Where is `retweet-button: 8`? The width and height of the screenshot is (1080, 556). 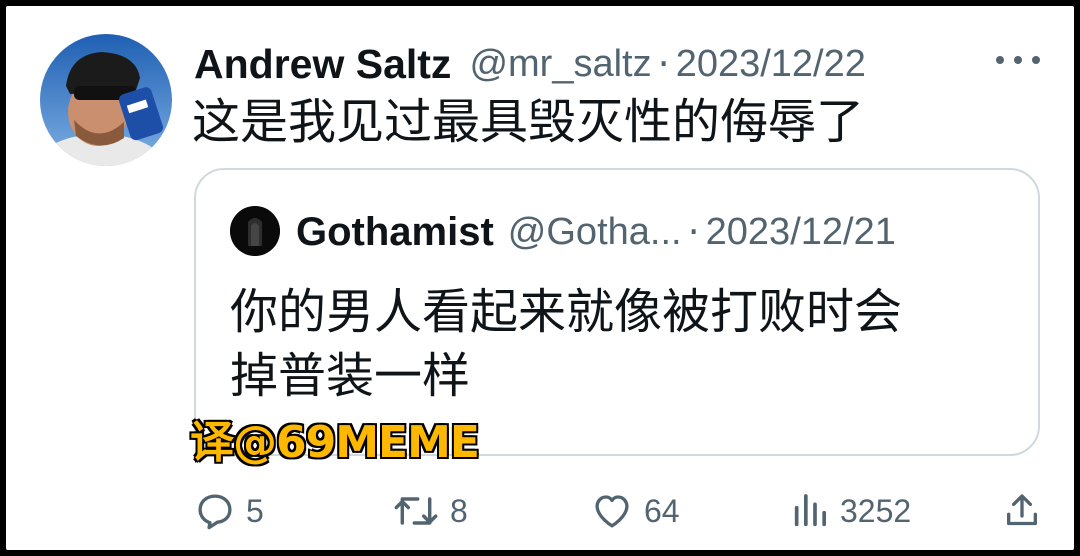
retweet-button: 8 is located at coordinates (430, 511).